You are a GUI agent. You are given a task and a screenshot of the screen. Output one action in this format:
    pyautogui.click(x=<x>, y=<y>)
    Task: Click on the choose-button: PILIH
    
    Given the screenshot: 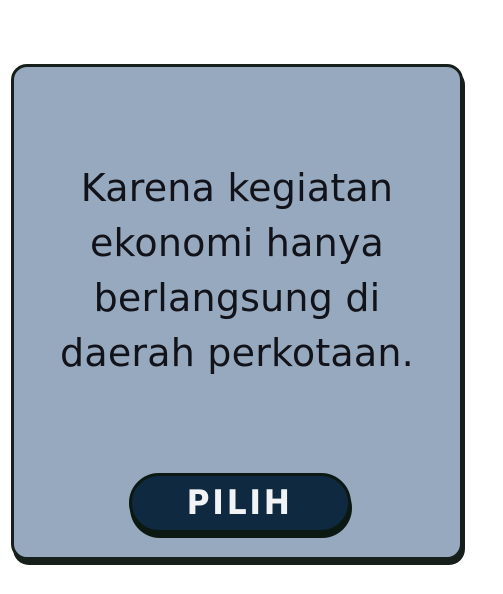 What is the action you would take?
    pyautogui.click(x=240, y=503)
    